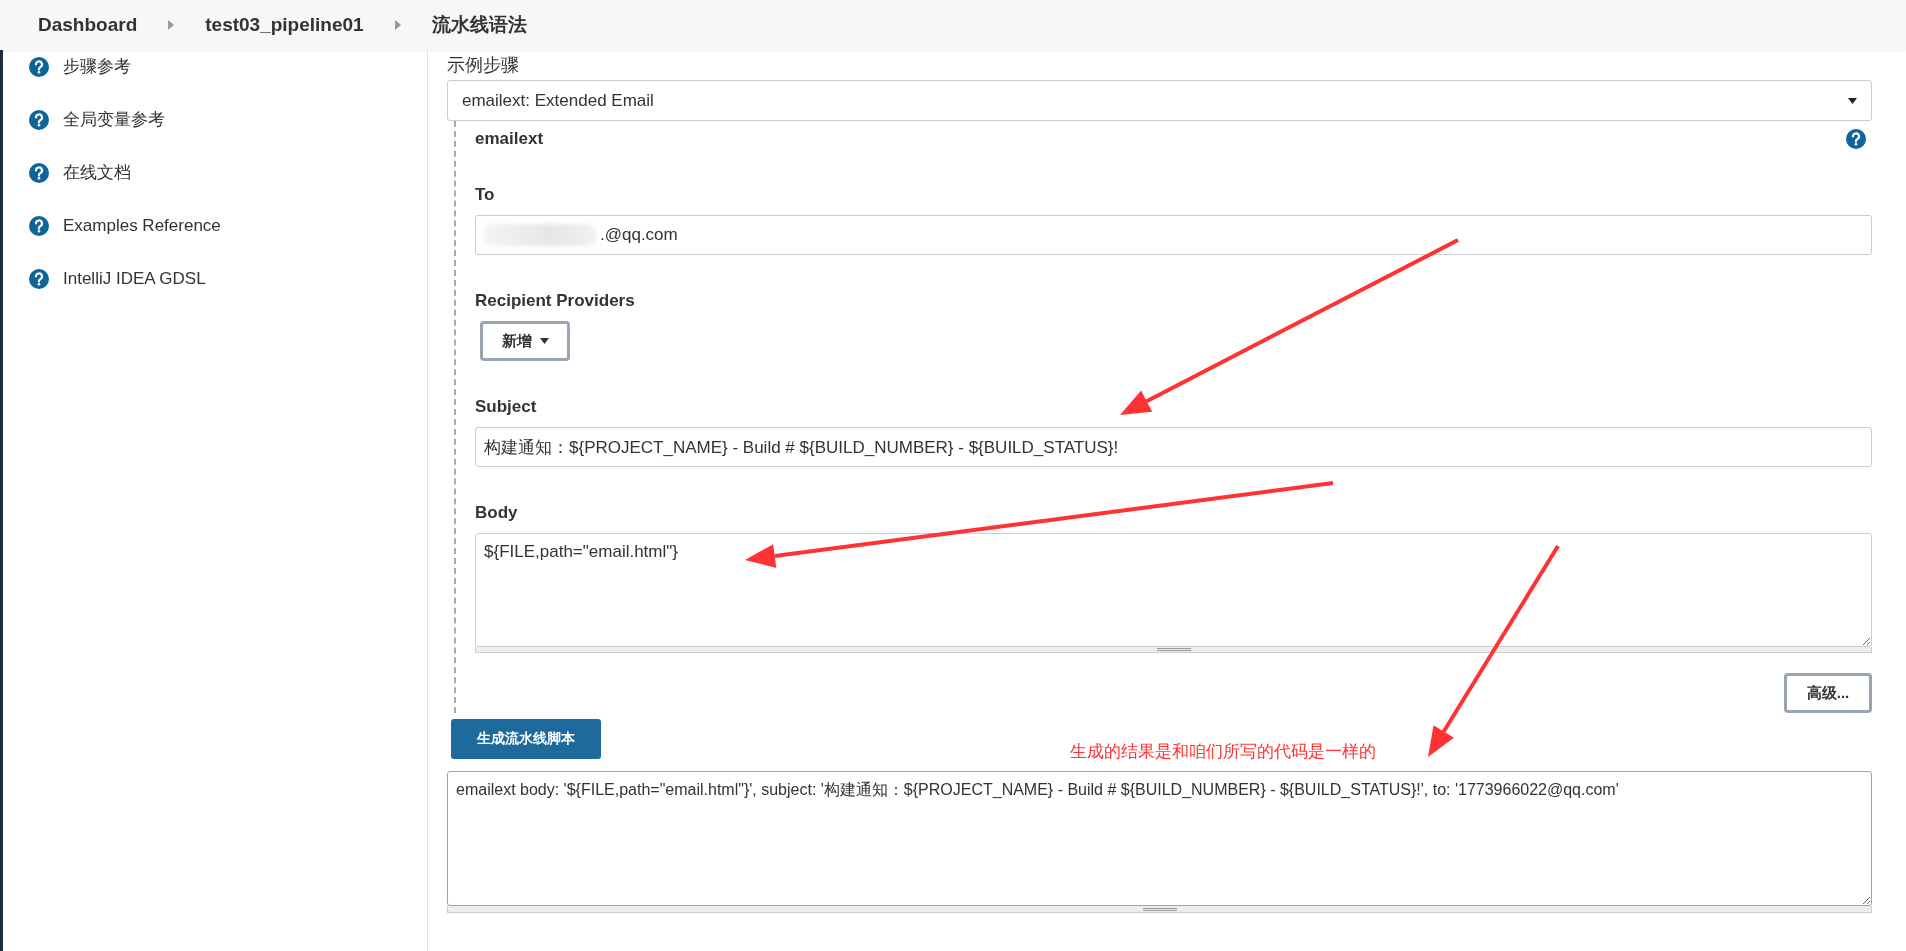 Image resolution: width=1906 pixels, height=951 pixels. What do you see at coordinates (1223, 752) in the screenshot?
I see `annotation-text: 生成的结果是和咱们所写的代码是一样的` at bounding box center [1223, 752].